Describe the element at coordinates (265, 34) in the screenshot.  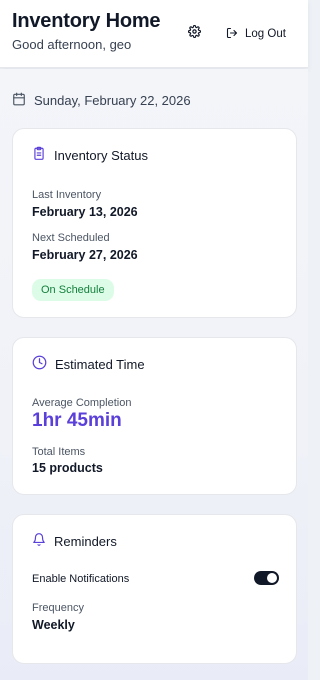
I see `logout-label: Log Out` at that location.